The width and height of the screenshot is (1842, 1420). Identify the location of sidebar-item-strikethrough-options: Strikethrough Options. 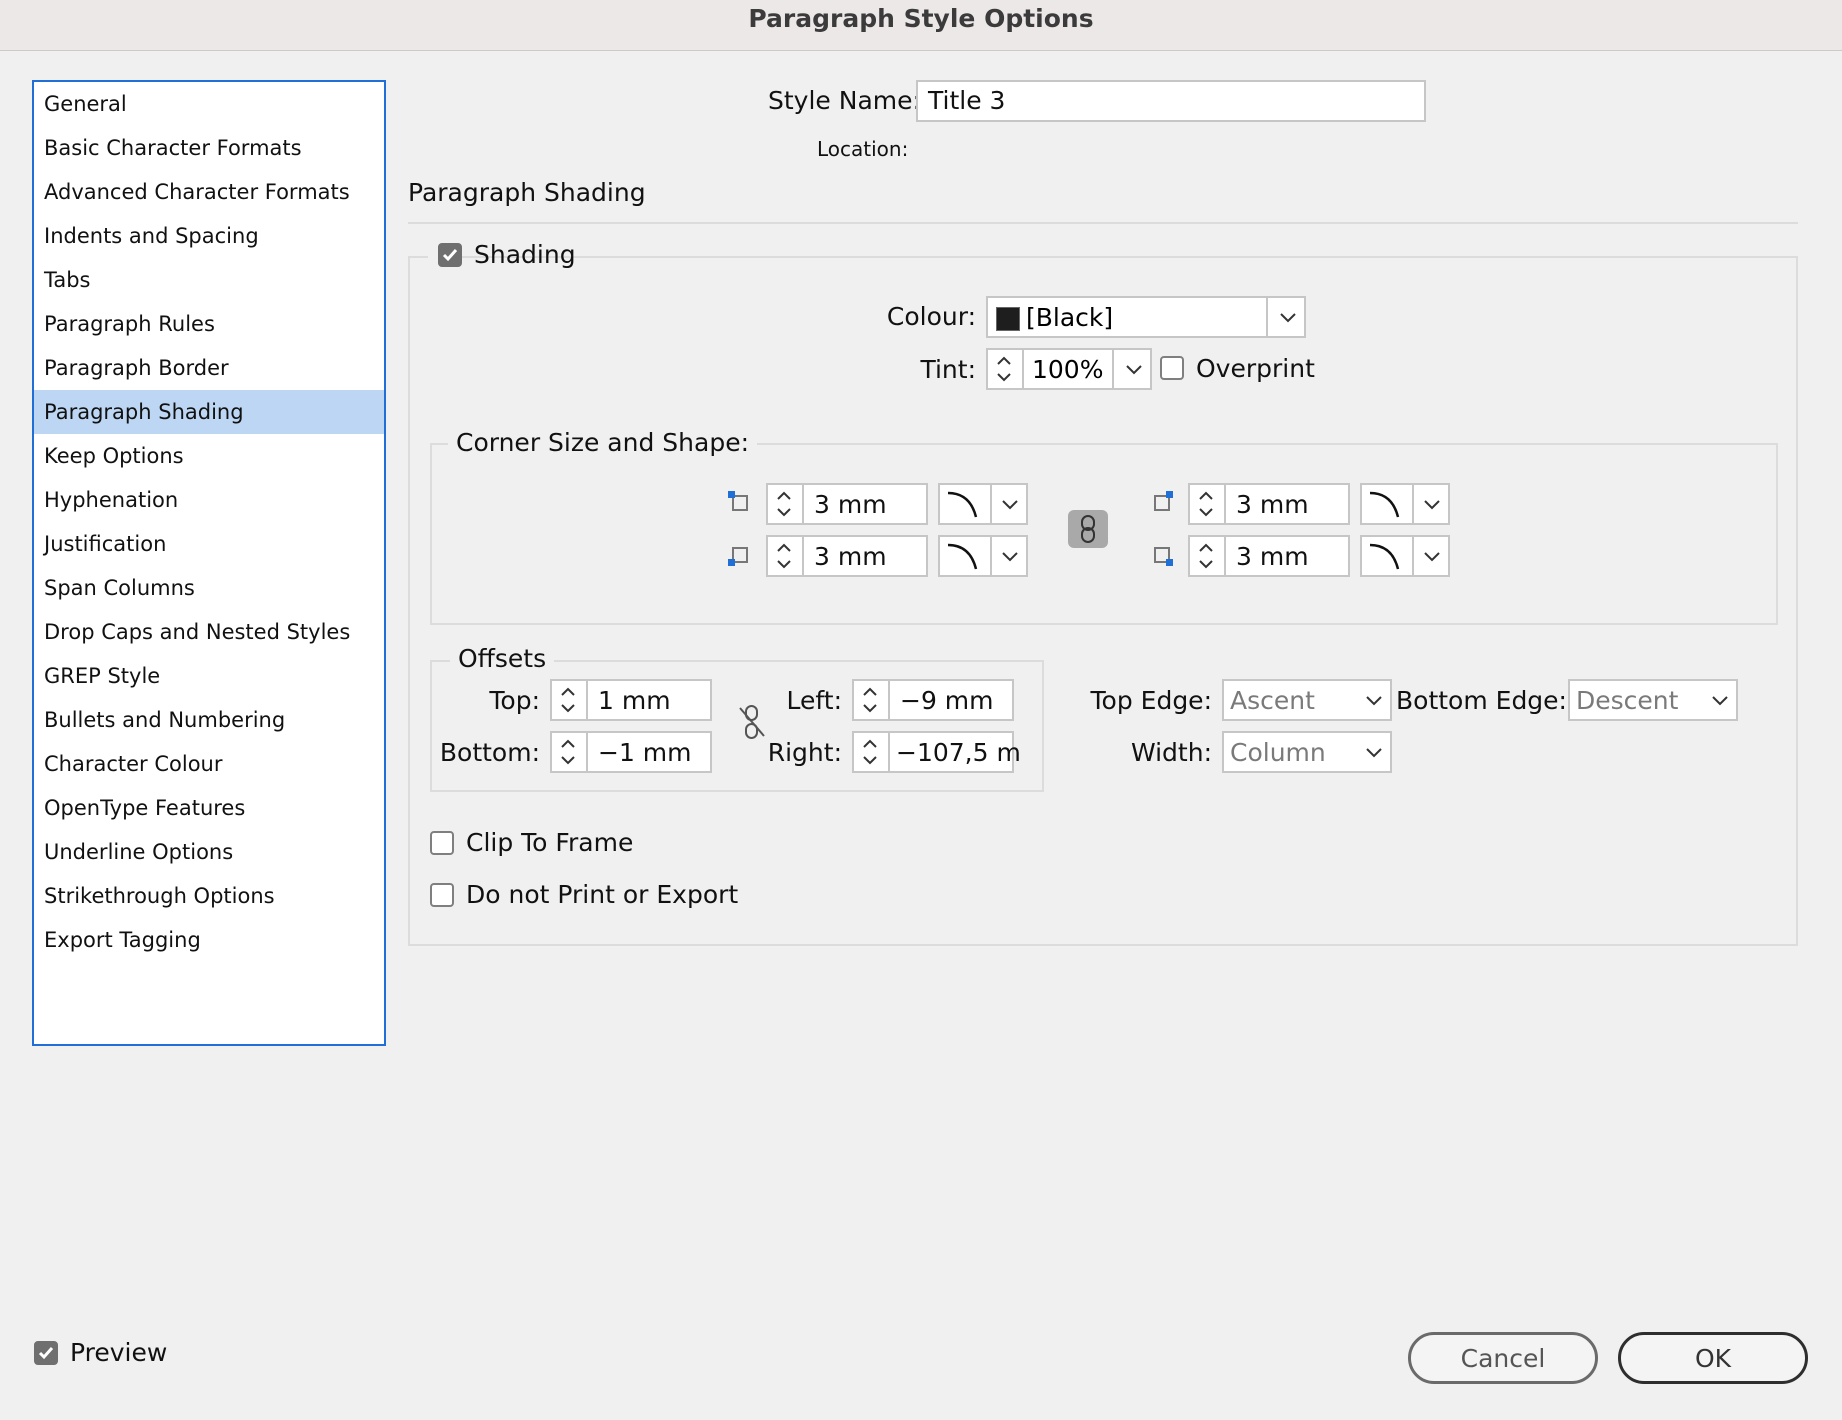
(209, 896).